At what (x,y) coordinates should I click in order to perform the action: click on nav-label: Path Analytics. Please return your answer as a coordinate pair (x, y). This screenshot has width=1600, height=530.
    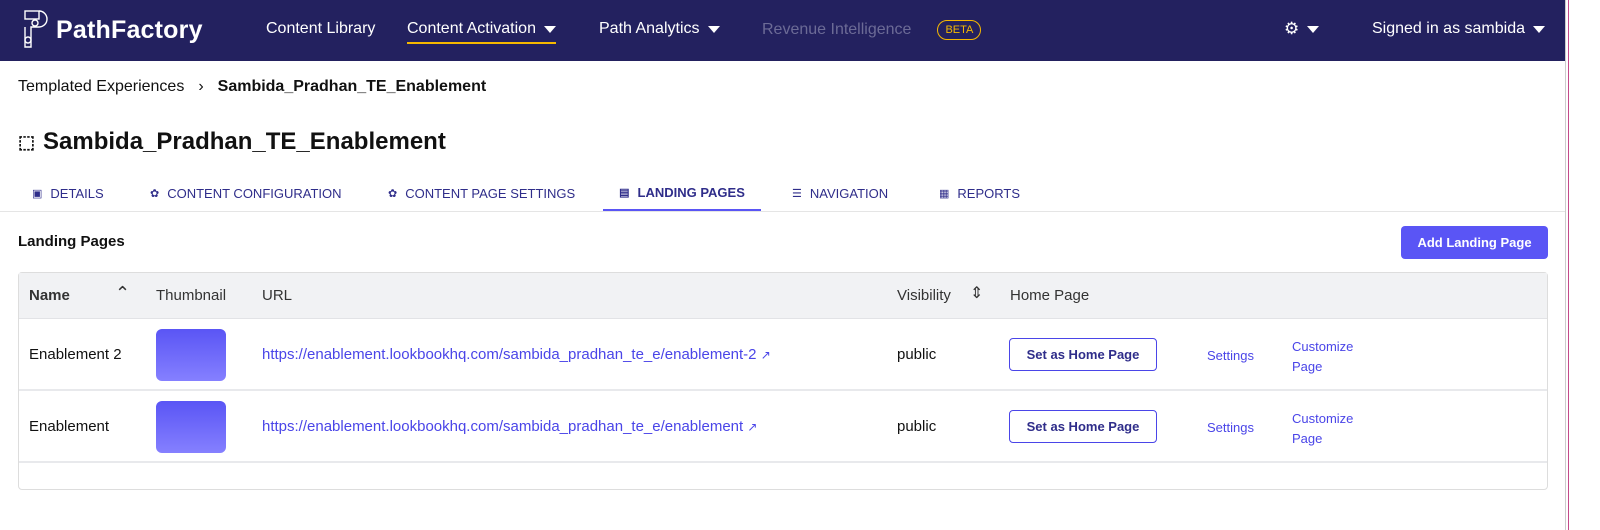
    Looking at the image, I should click on (649, 28).